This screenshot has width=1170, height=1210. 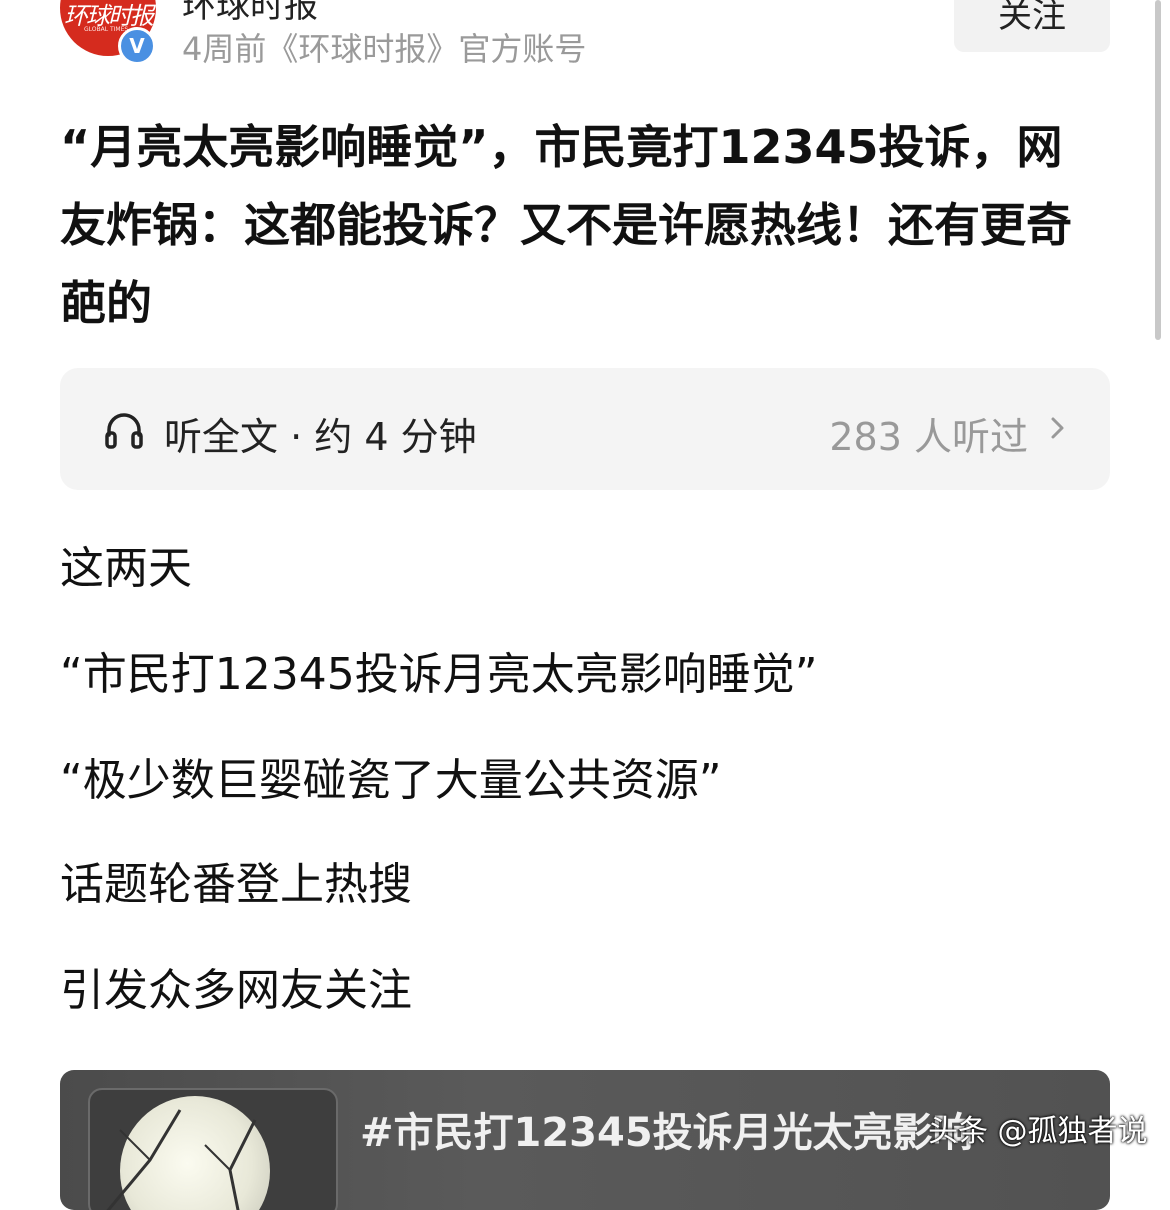 I want to click on listen-count: 283 人听过, so click(x=928, y=437).